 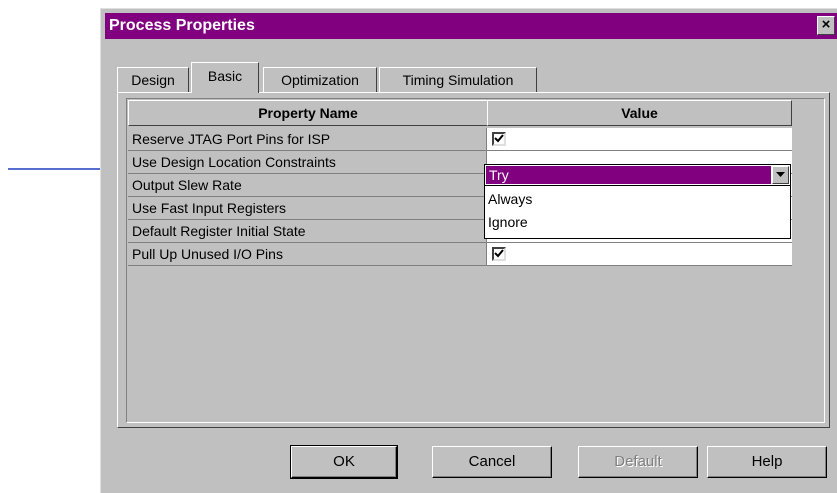 I want to click on tab-timing-simulation-label: Timing Simulation, so click(x=458, y=80).